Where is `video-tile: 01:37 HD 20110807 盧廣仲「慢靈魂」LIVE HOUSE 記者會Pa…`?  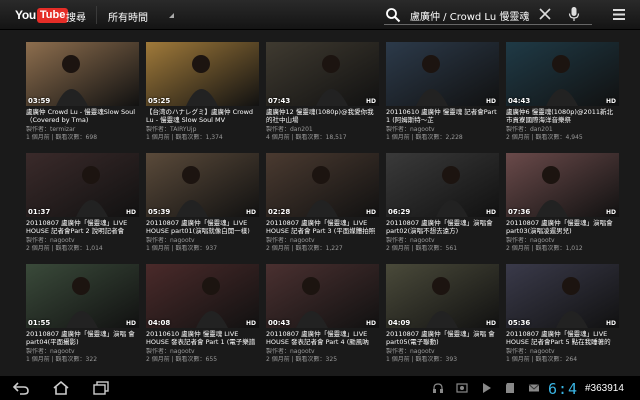 video-tile: 01:37 HD 20110807 盧廣仲「慢靈魂」LIVE HOUSE 記者會Pa… is located at coordinates (82, 206).